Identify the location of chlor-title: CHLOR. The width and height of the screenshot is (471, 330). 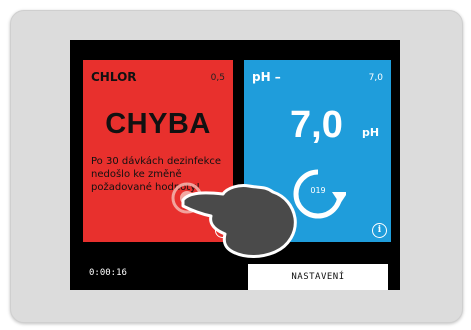
(114, 77).